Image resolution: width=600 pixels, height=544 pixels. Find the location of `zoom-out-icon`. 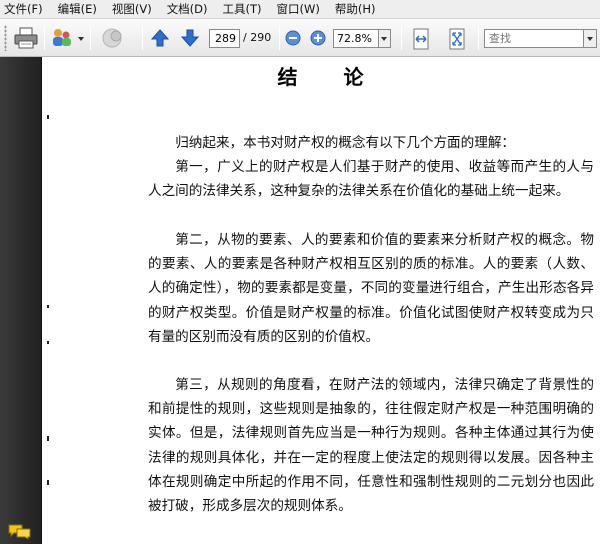

zoom-out-icon is located at coordinates (293, 38).